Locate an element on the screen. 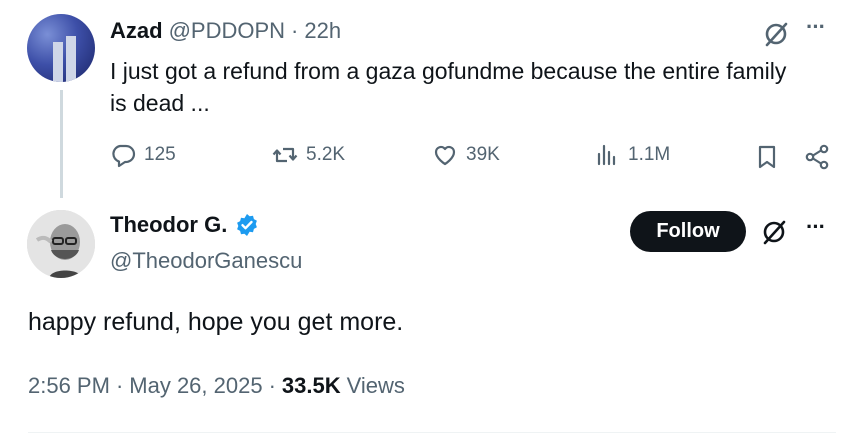 The width and height of the screenshot is (864, 444). follow-button: Follow is located at coordinates (688, 231).